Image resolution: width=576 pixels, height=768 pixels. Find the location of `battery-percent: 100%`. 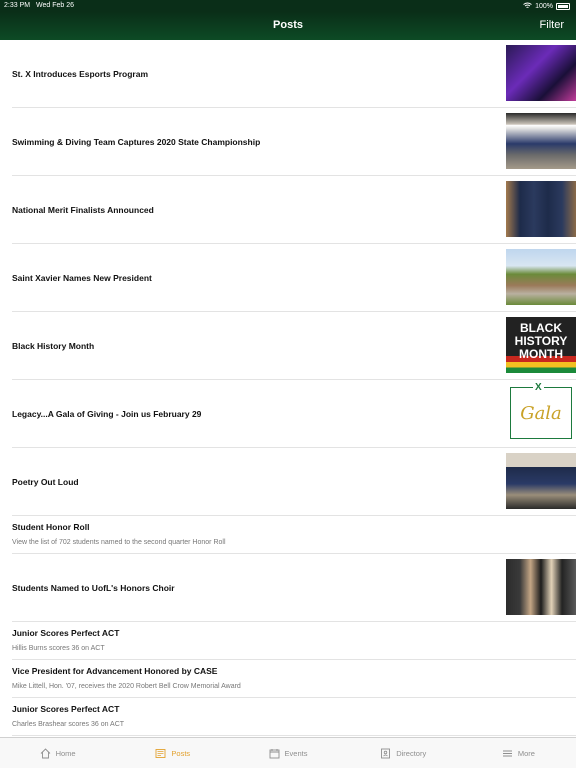

battery-percent: 100% is located at coordinates (544, 6).